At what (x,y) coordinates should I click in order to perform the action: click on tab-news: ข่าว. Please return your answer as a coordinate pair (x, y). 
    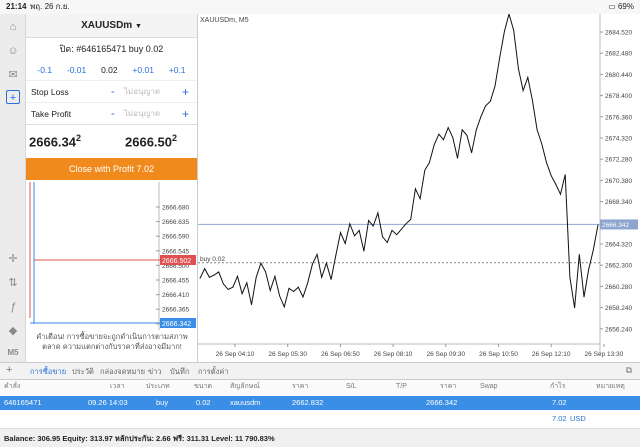
    Looking at the image, I should click on (155, 371).